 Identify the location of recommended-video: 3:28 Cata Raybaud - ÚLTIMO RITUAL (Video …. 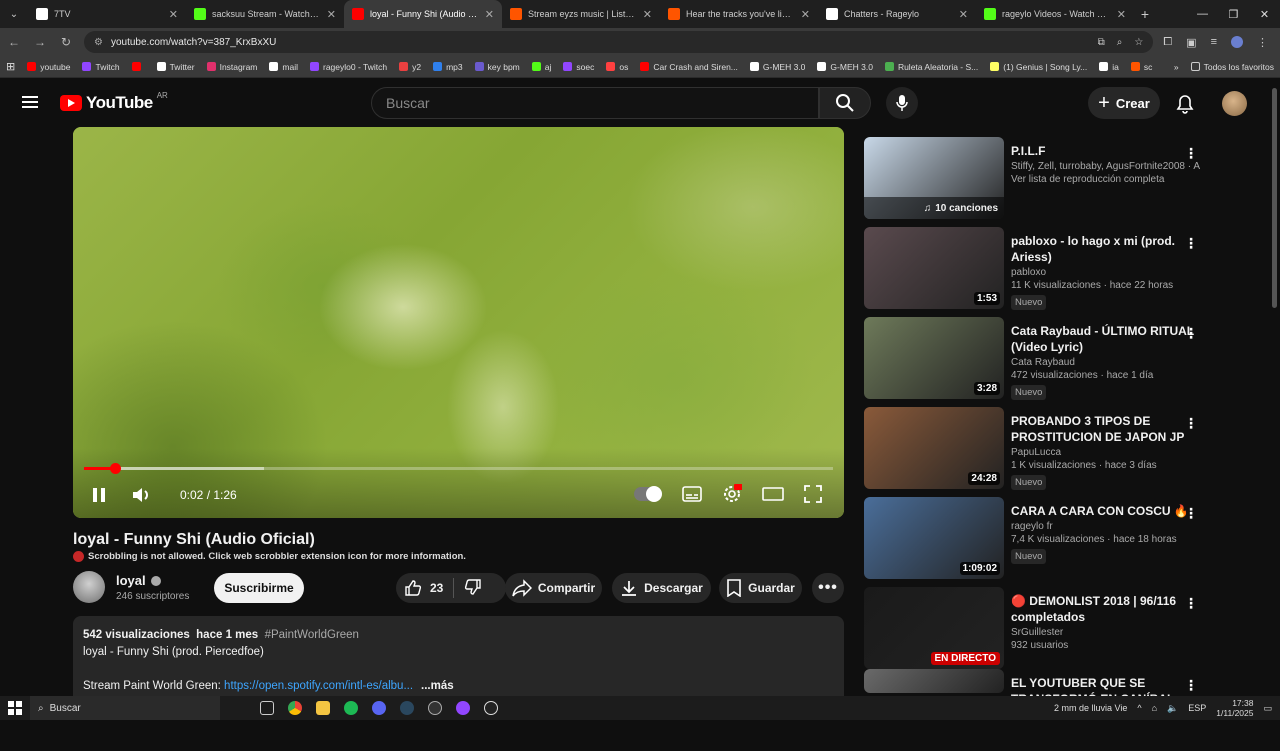
(1034, 358).